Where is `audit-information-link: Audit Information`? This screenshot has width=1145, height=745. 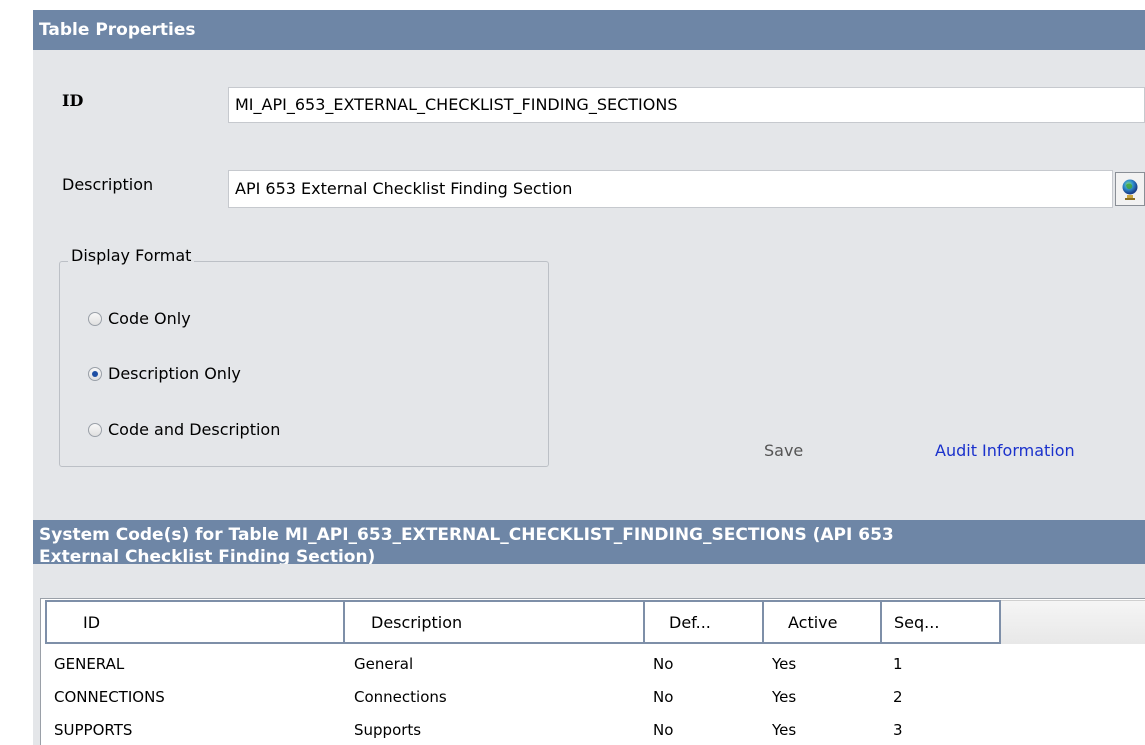
audit-information-link: Audit Information is located at coordinates (1005, 450).